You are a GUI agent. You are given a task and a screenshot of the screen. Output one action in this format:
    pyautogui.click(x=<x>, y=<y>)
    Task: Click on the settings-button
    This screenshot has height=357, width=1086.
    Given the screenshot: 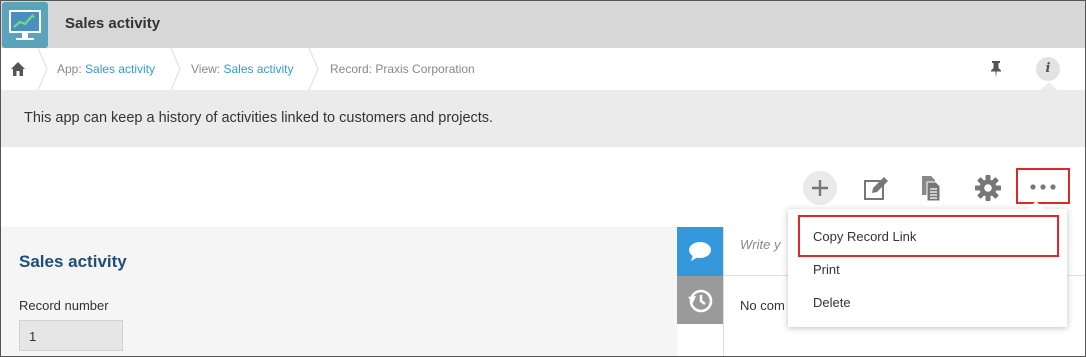 What is the action you would take?
    pyautogui.click(x=988, y=188)
    